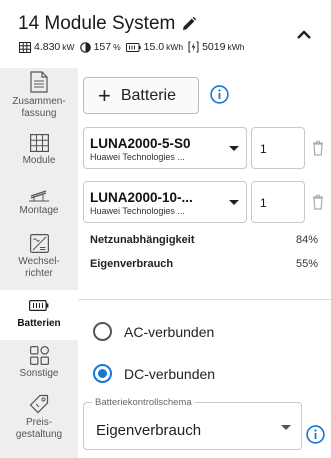 This screenshot has width=331, height=458. What do you see at coordinates (39, 366) in the screenshot?
I see `sidebar-item-misc: Sonstige` at bounding box center [39, 366].